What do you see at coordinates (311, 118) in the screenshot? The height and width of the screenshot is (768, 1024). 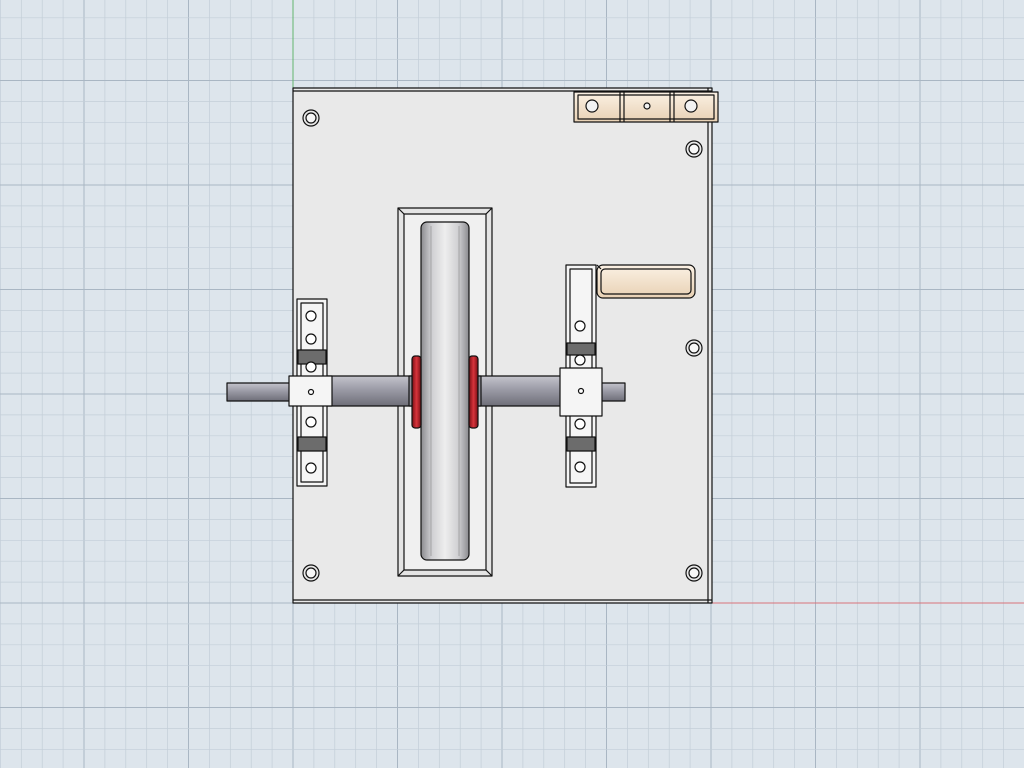 I see `mounting-hole-top-left` at bounding box center [311, 118].